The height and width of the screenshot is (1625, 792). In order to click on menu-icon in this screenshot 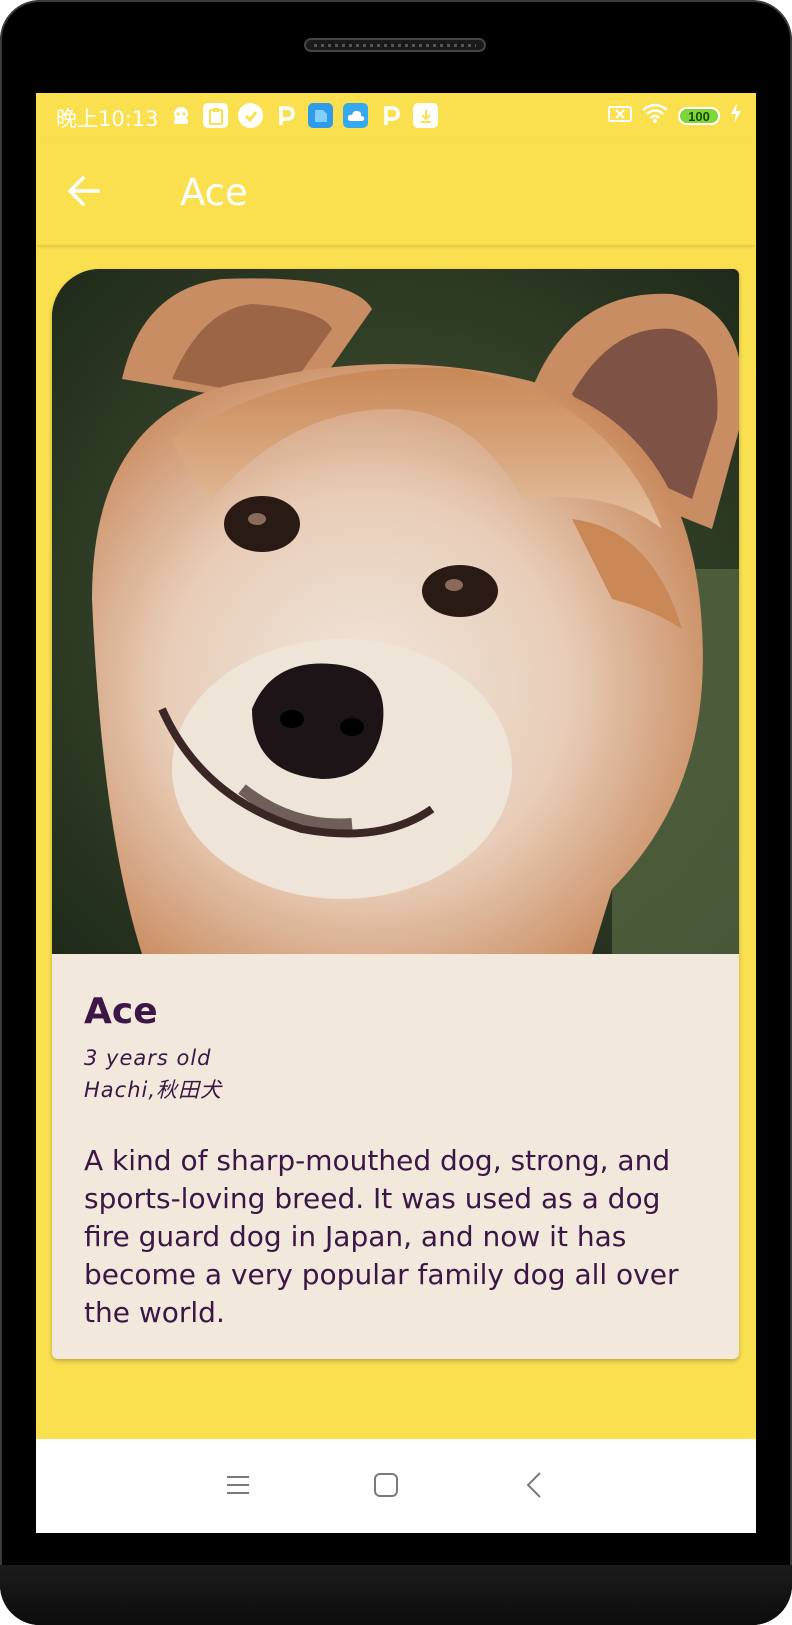, I will do `click(238, 1487)`.